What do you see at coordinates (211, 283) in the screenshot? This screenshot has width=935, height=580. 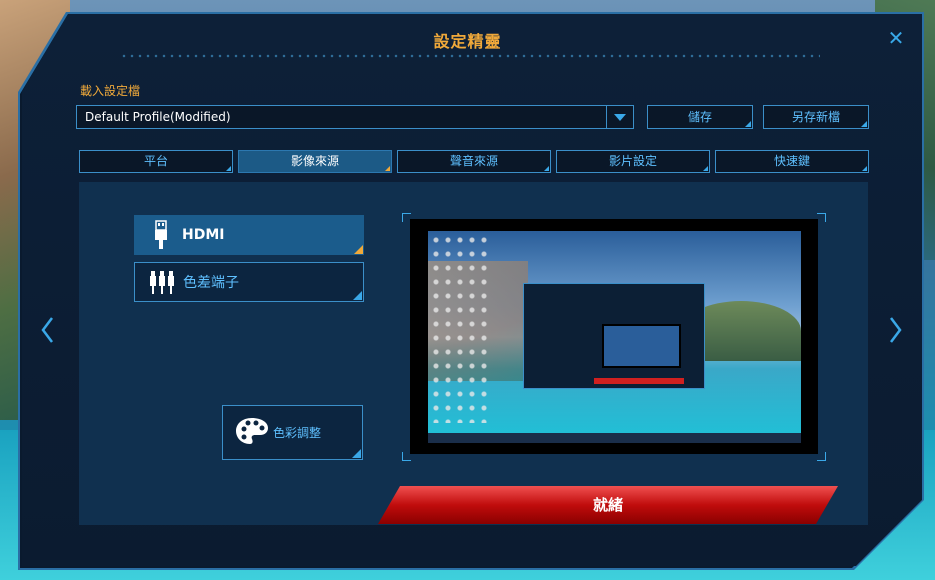 I see `source-label: 色差端子` at bounding box center [211, 283].